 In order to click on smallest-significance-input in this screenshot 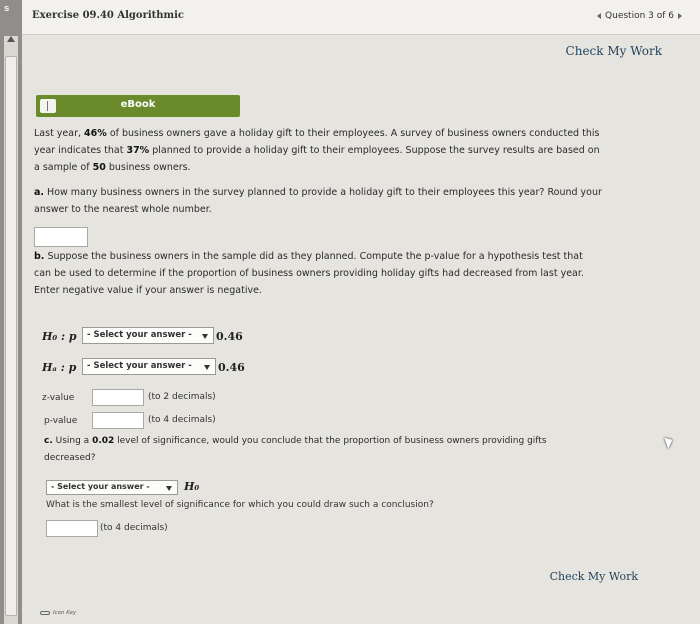, I will do `click(72, 528)`.